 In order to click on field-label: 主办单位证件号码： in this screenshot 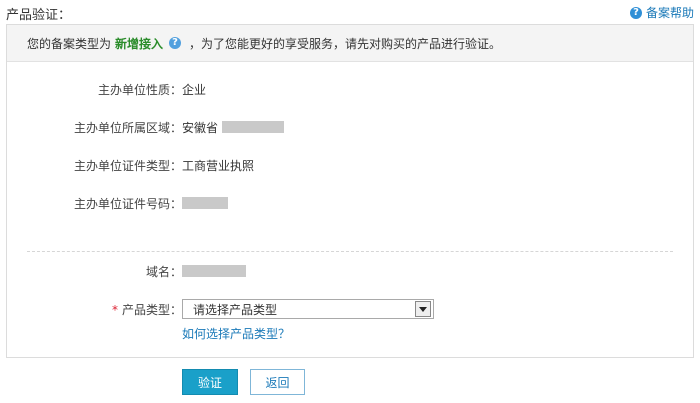, I will do `click(127, 203)`.